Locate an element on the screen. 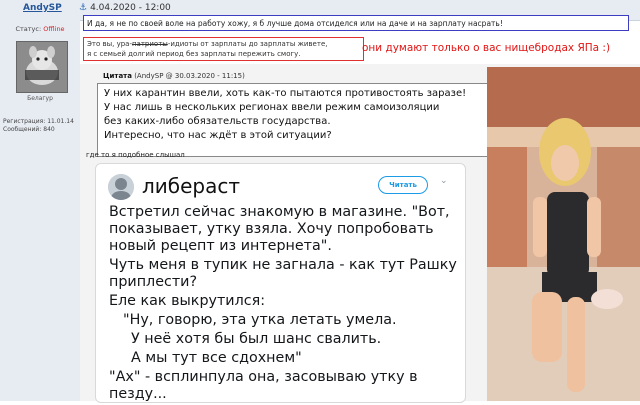  anchor-icon: ⚓ is located at coordinates (83, 8).